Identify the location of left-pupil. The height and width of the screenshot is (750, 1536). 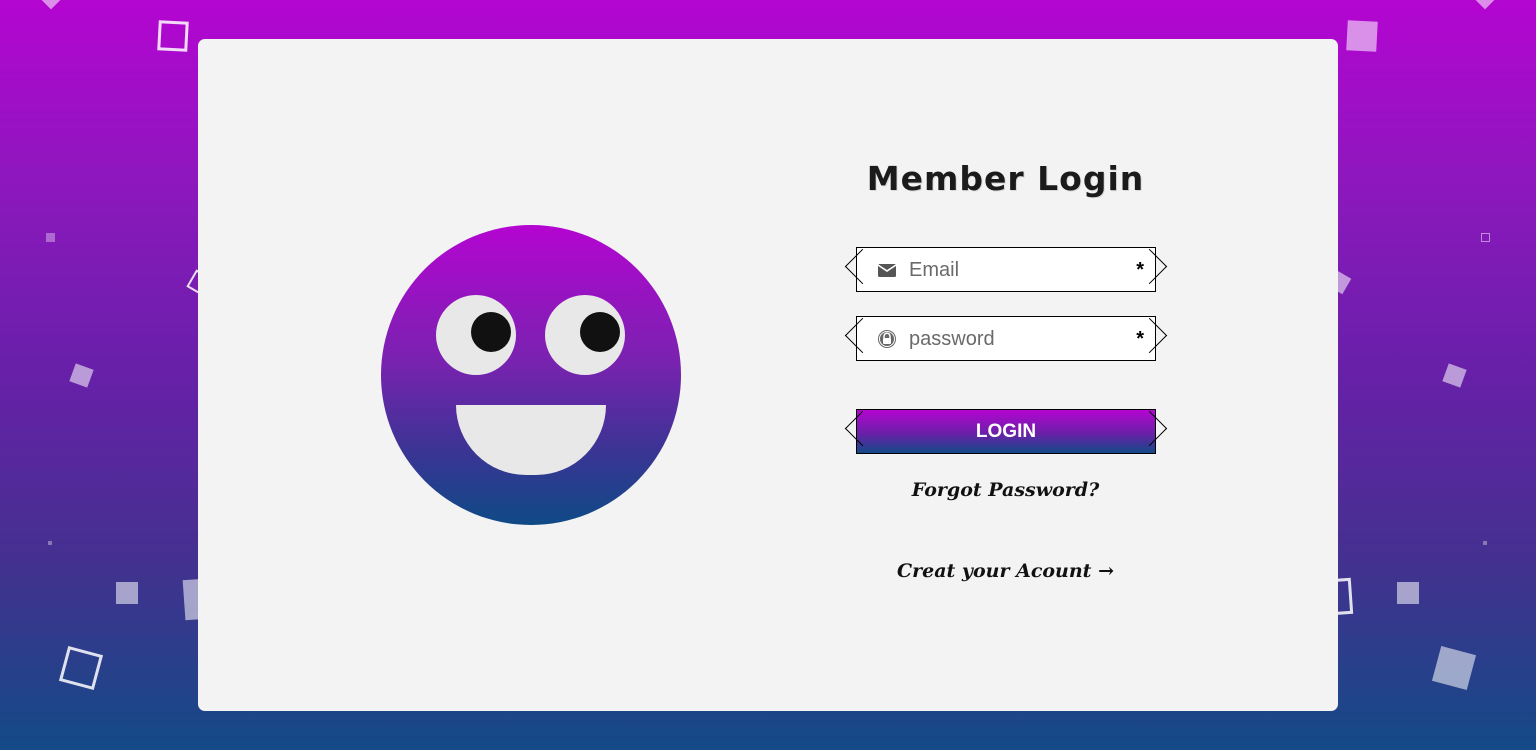
(491, 332).